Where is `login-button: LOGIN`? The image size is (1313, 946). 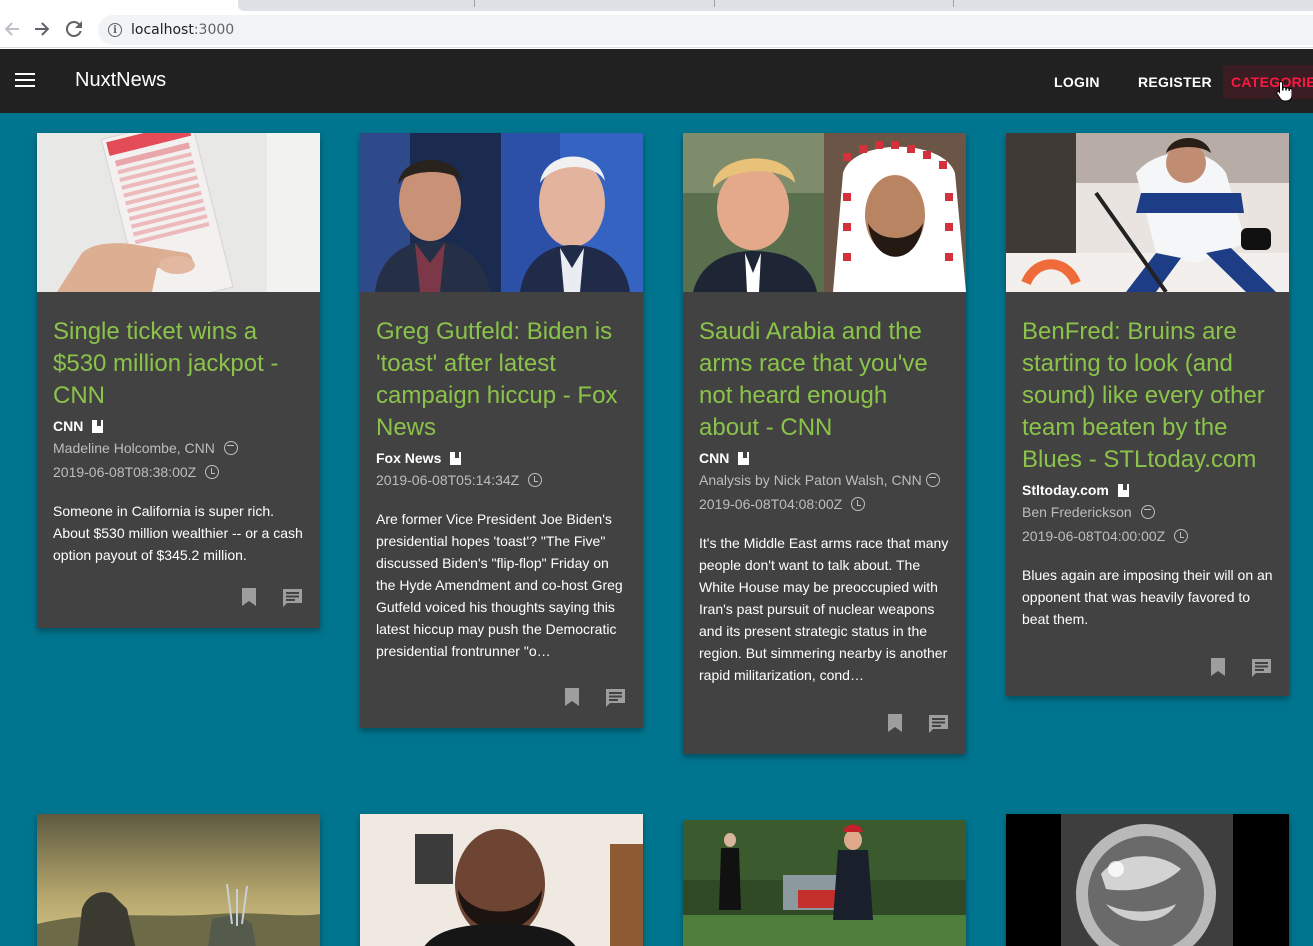 login-button: LOGIN is located at coordinates (1077, 82).